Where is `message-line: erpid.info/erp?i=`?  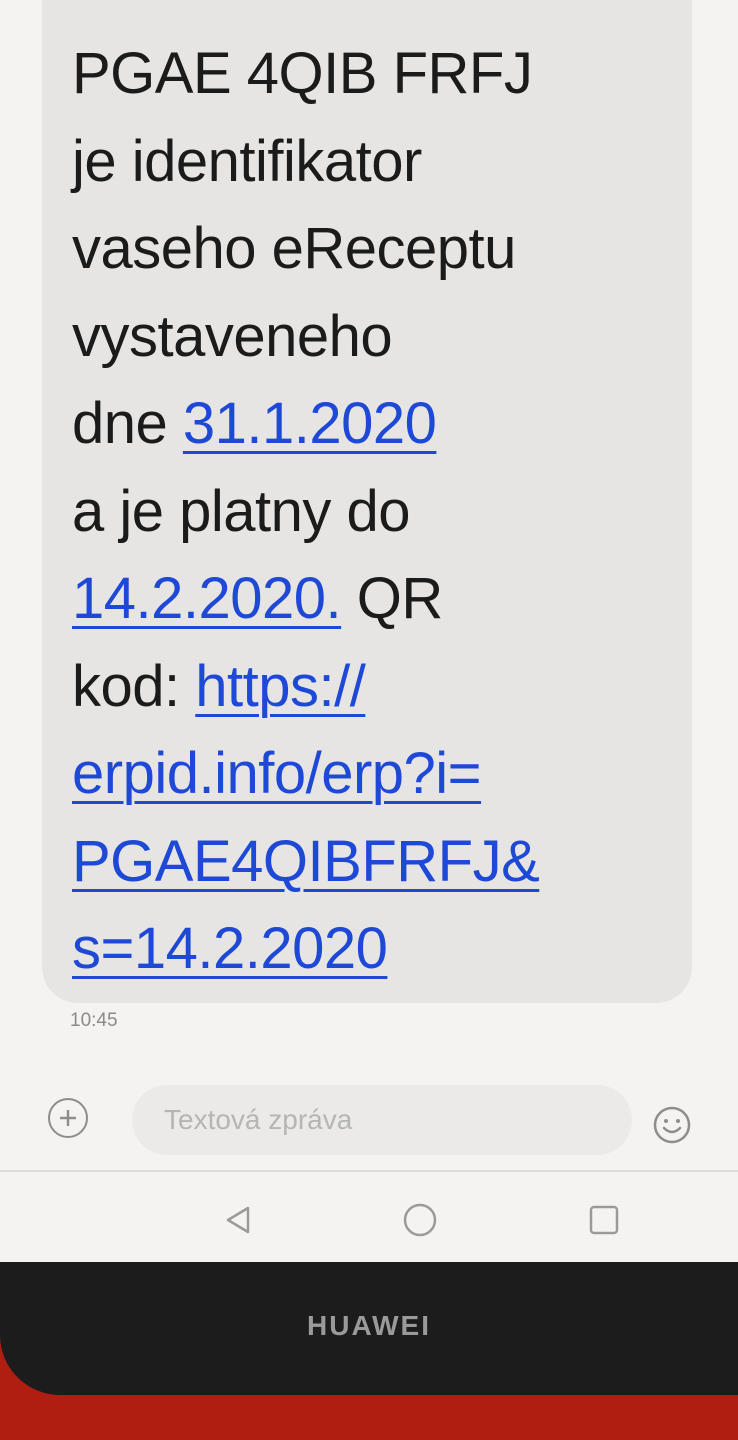 message-line: erpid.info/erp?i= is located at coordinates (382, 774).